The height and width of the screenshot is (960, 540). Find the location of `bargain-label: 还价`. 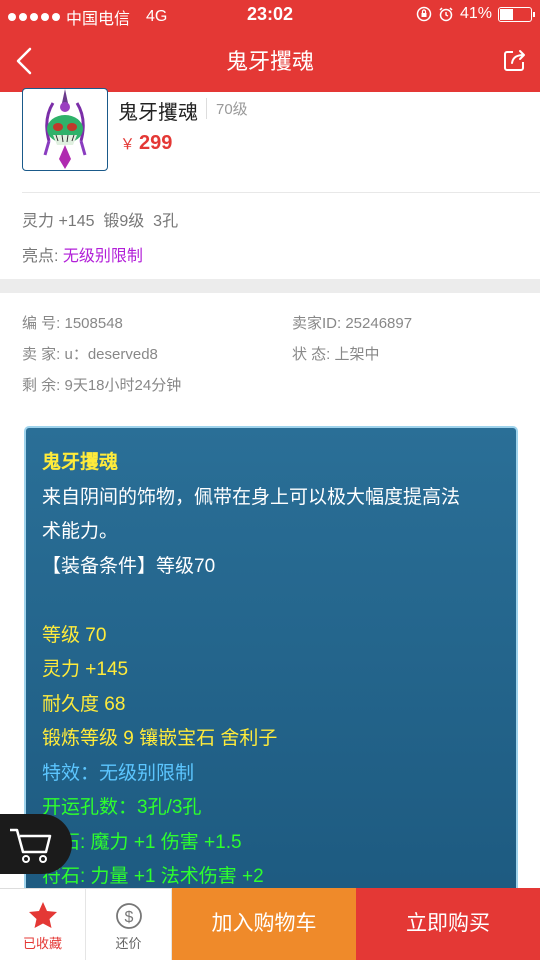

bargain-label: 还价 is located at coordinates (128, 943).